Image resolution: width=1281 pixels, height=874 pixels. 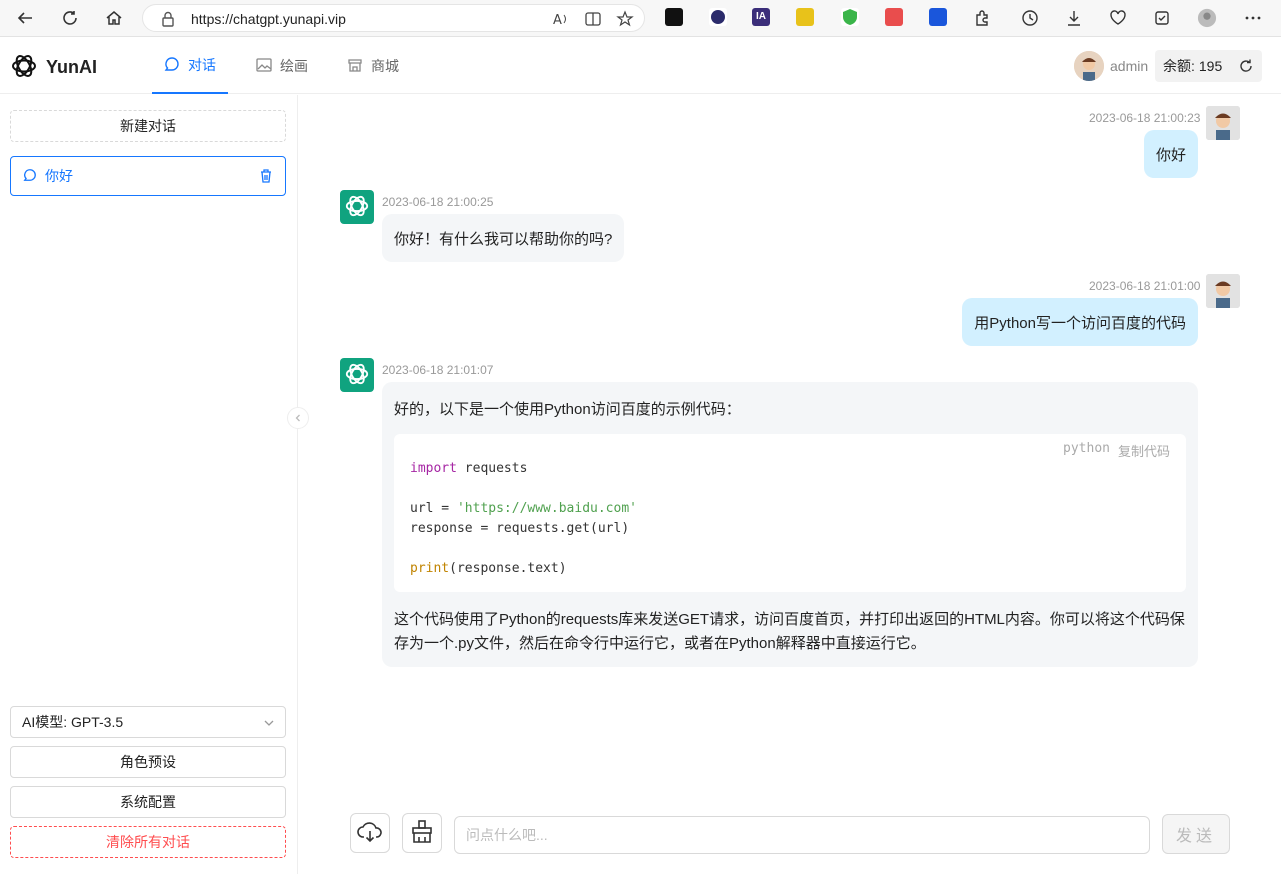 I want to click on clear-context-button, so click(x=422, y=833).